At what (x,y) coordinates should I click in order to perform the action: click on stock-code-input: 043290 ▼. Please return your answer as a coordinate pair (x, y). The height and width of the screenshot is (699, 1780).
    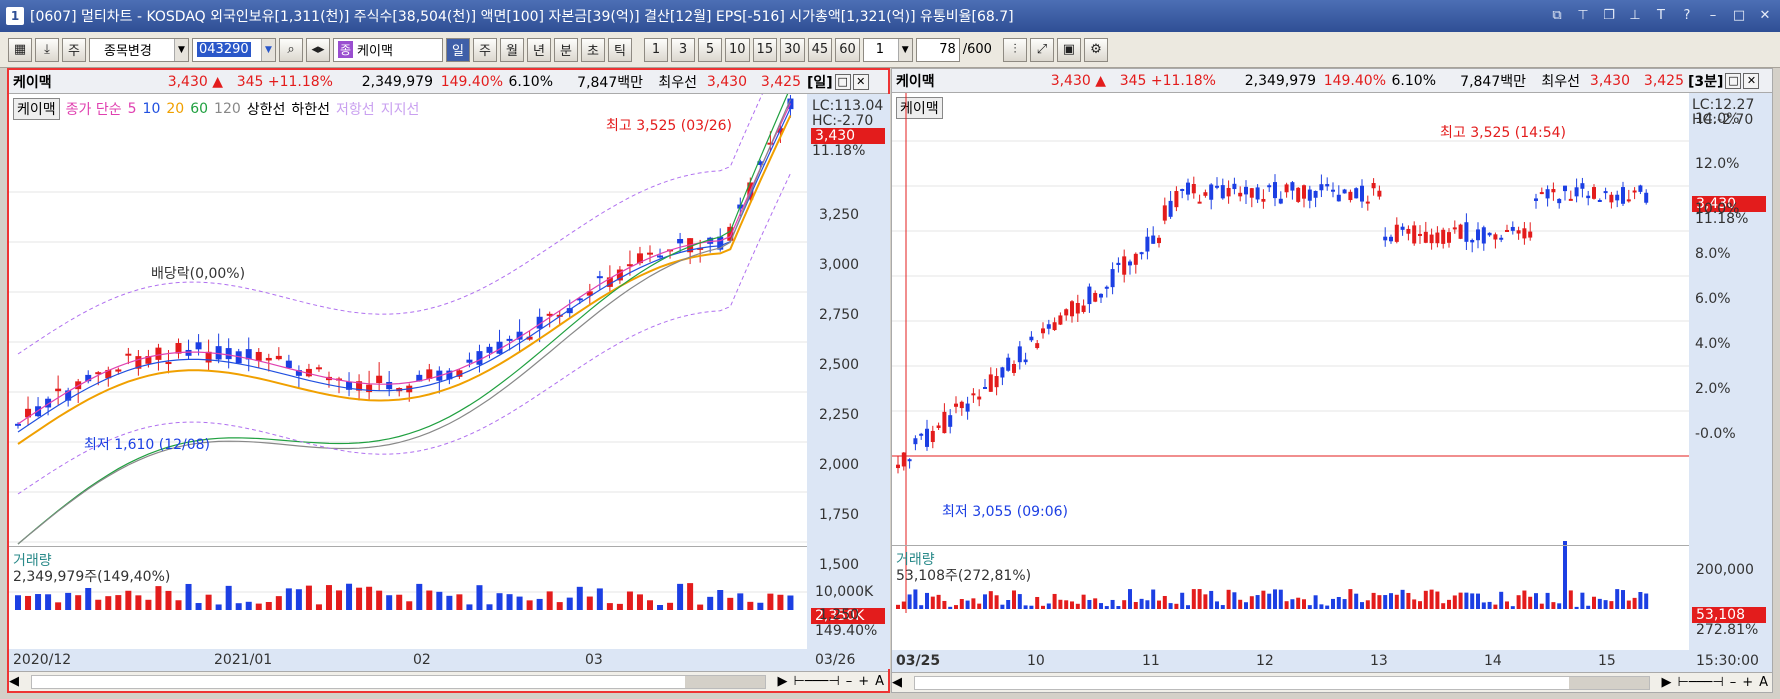
    Looking at the image, I should click on (234, 49).